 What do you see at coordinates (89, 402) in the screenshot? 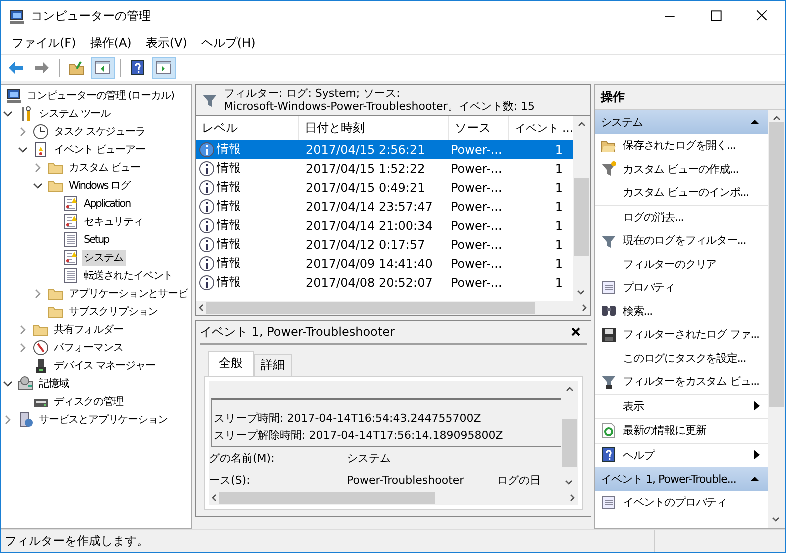
I see `tree-item: ディスクの管理` at bounding box center [89, 402].